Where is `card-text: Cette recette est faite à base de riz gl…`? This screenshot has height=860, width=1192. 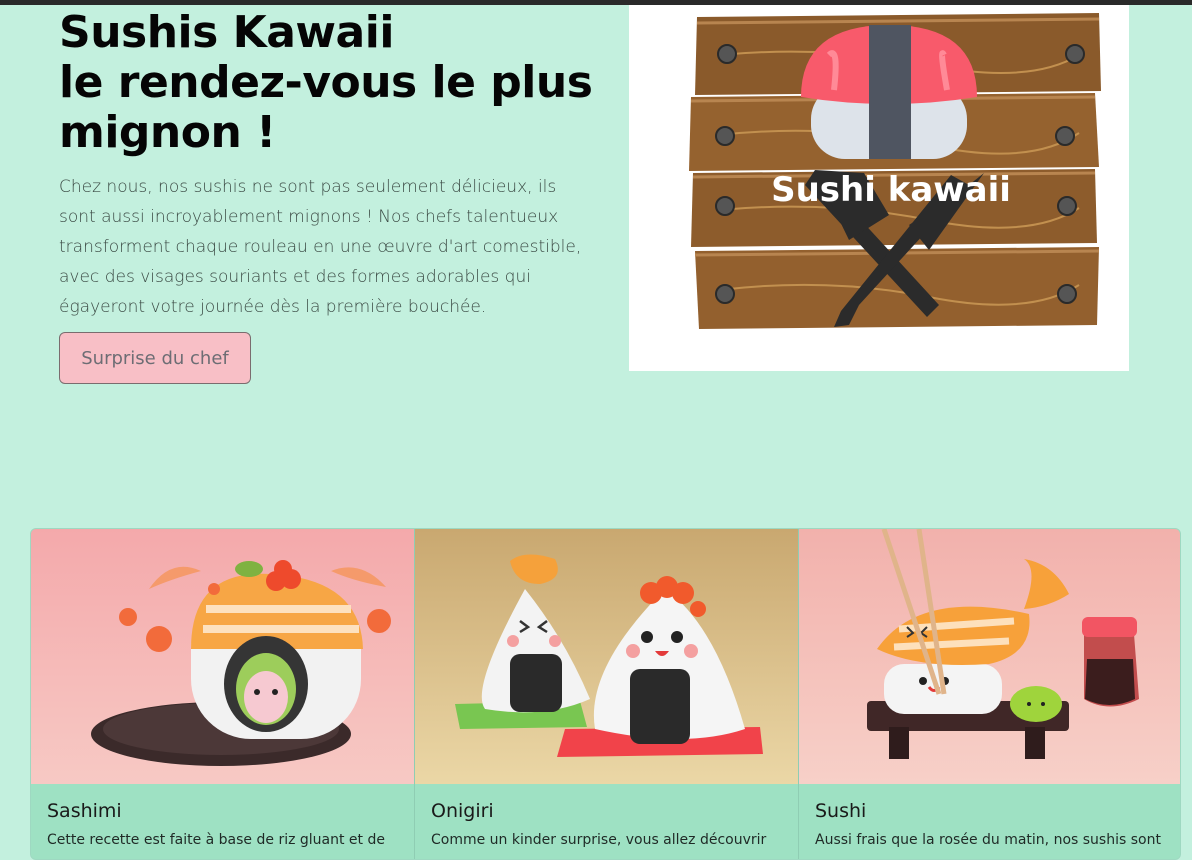
card-text: Cette recette est faite à base de riz gl… is located at coordinates (216, 840).